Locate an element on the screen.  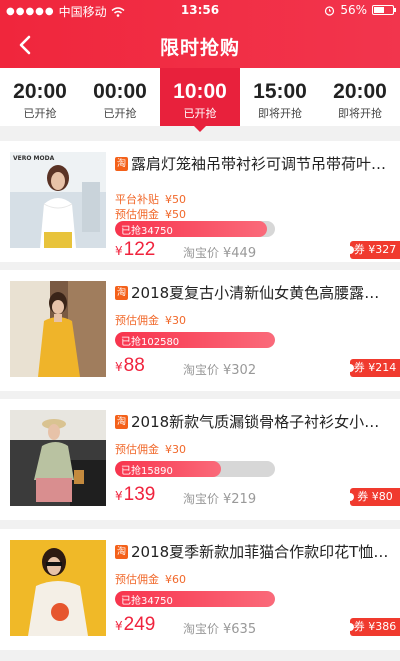
platform-subsidy-label: 平台补贴 is located at coordinates (137, 199).